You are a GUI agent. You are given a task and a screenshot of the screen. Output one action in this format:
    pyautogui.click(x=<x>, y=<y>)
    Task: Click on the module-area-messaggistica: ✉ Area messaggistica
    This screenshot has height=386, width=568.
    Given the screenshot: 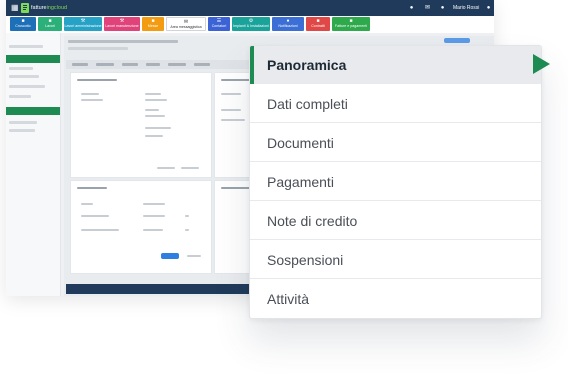 What is the action you would take?
    pyautogui.click(x=186, y=24)
    